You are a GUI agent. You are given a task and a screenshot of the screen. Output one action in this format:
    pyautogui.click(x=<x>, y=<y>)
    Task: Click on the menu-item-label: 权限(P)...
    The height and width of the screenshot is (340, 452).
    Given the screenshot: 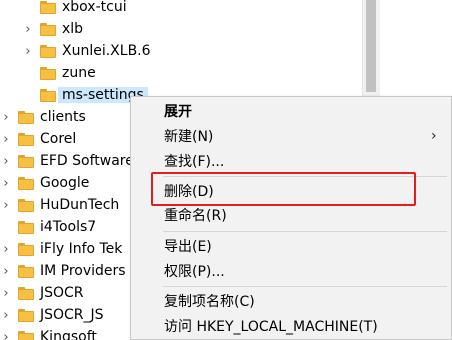 What is the action you would take?
    pyautogui.click(x=194, y=272)
    